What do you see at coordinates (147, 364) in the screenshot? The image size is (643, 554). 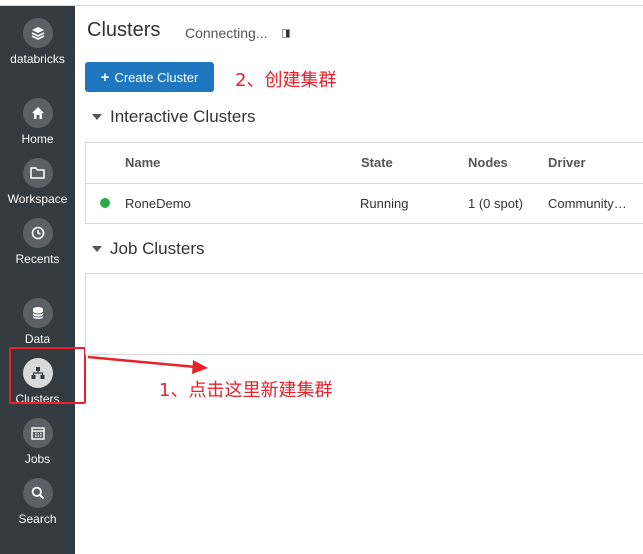 I see `annotation-arrow` at bounding box center [147, 364].